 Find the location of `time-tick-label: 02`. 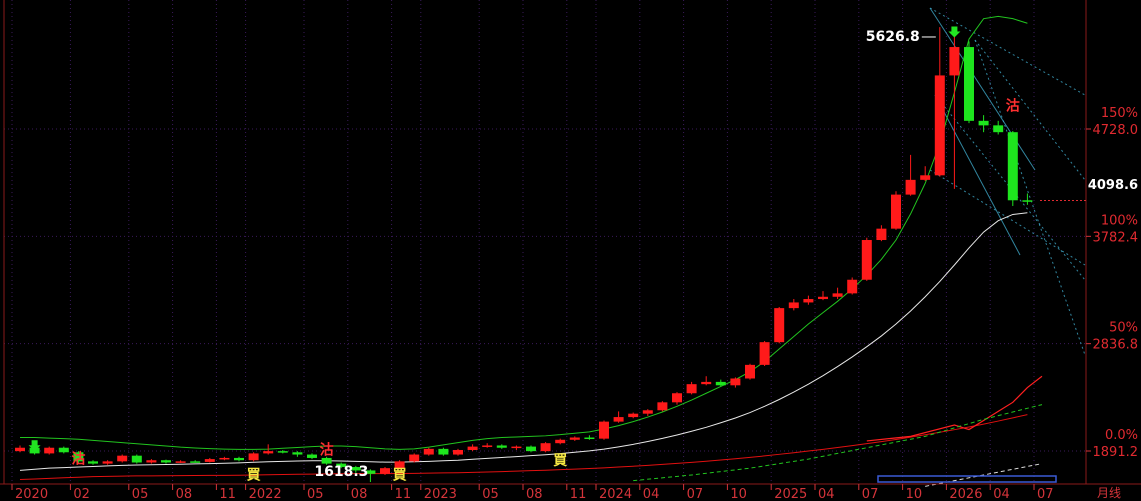

time-tick-label: 02 is located at coordinates (81, 494).